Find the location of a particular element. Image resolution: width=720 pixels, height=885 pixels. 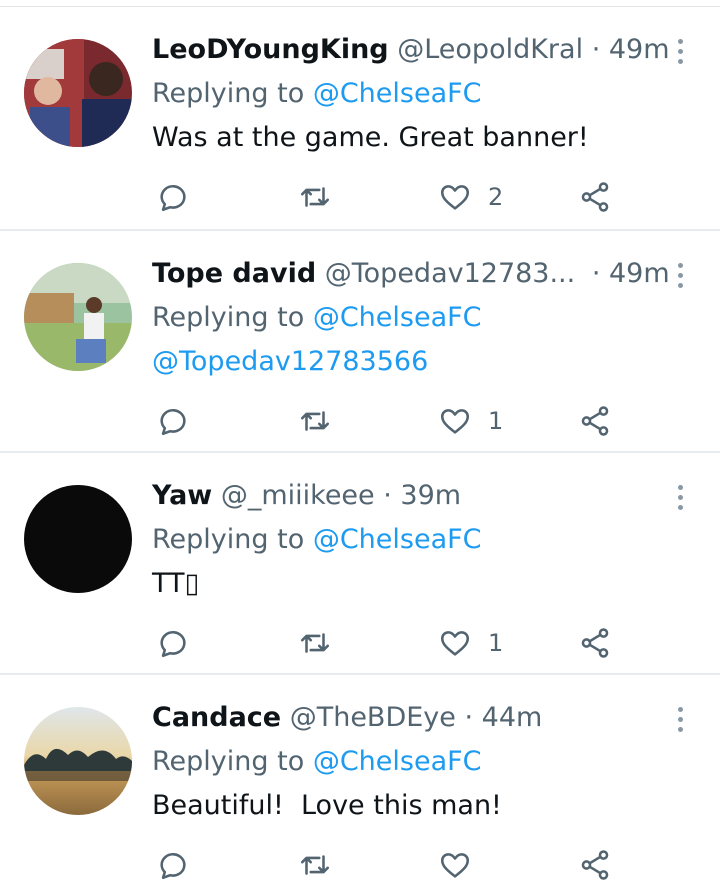

like-button: 2 is located at coordinates (470, 197).